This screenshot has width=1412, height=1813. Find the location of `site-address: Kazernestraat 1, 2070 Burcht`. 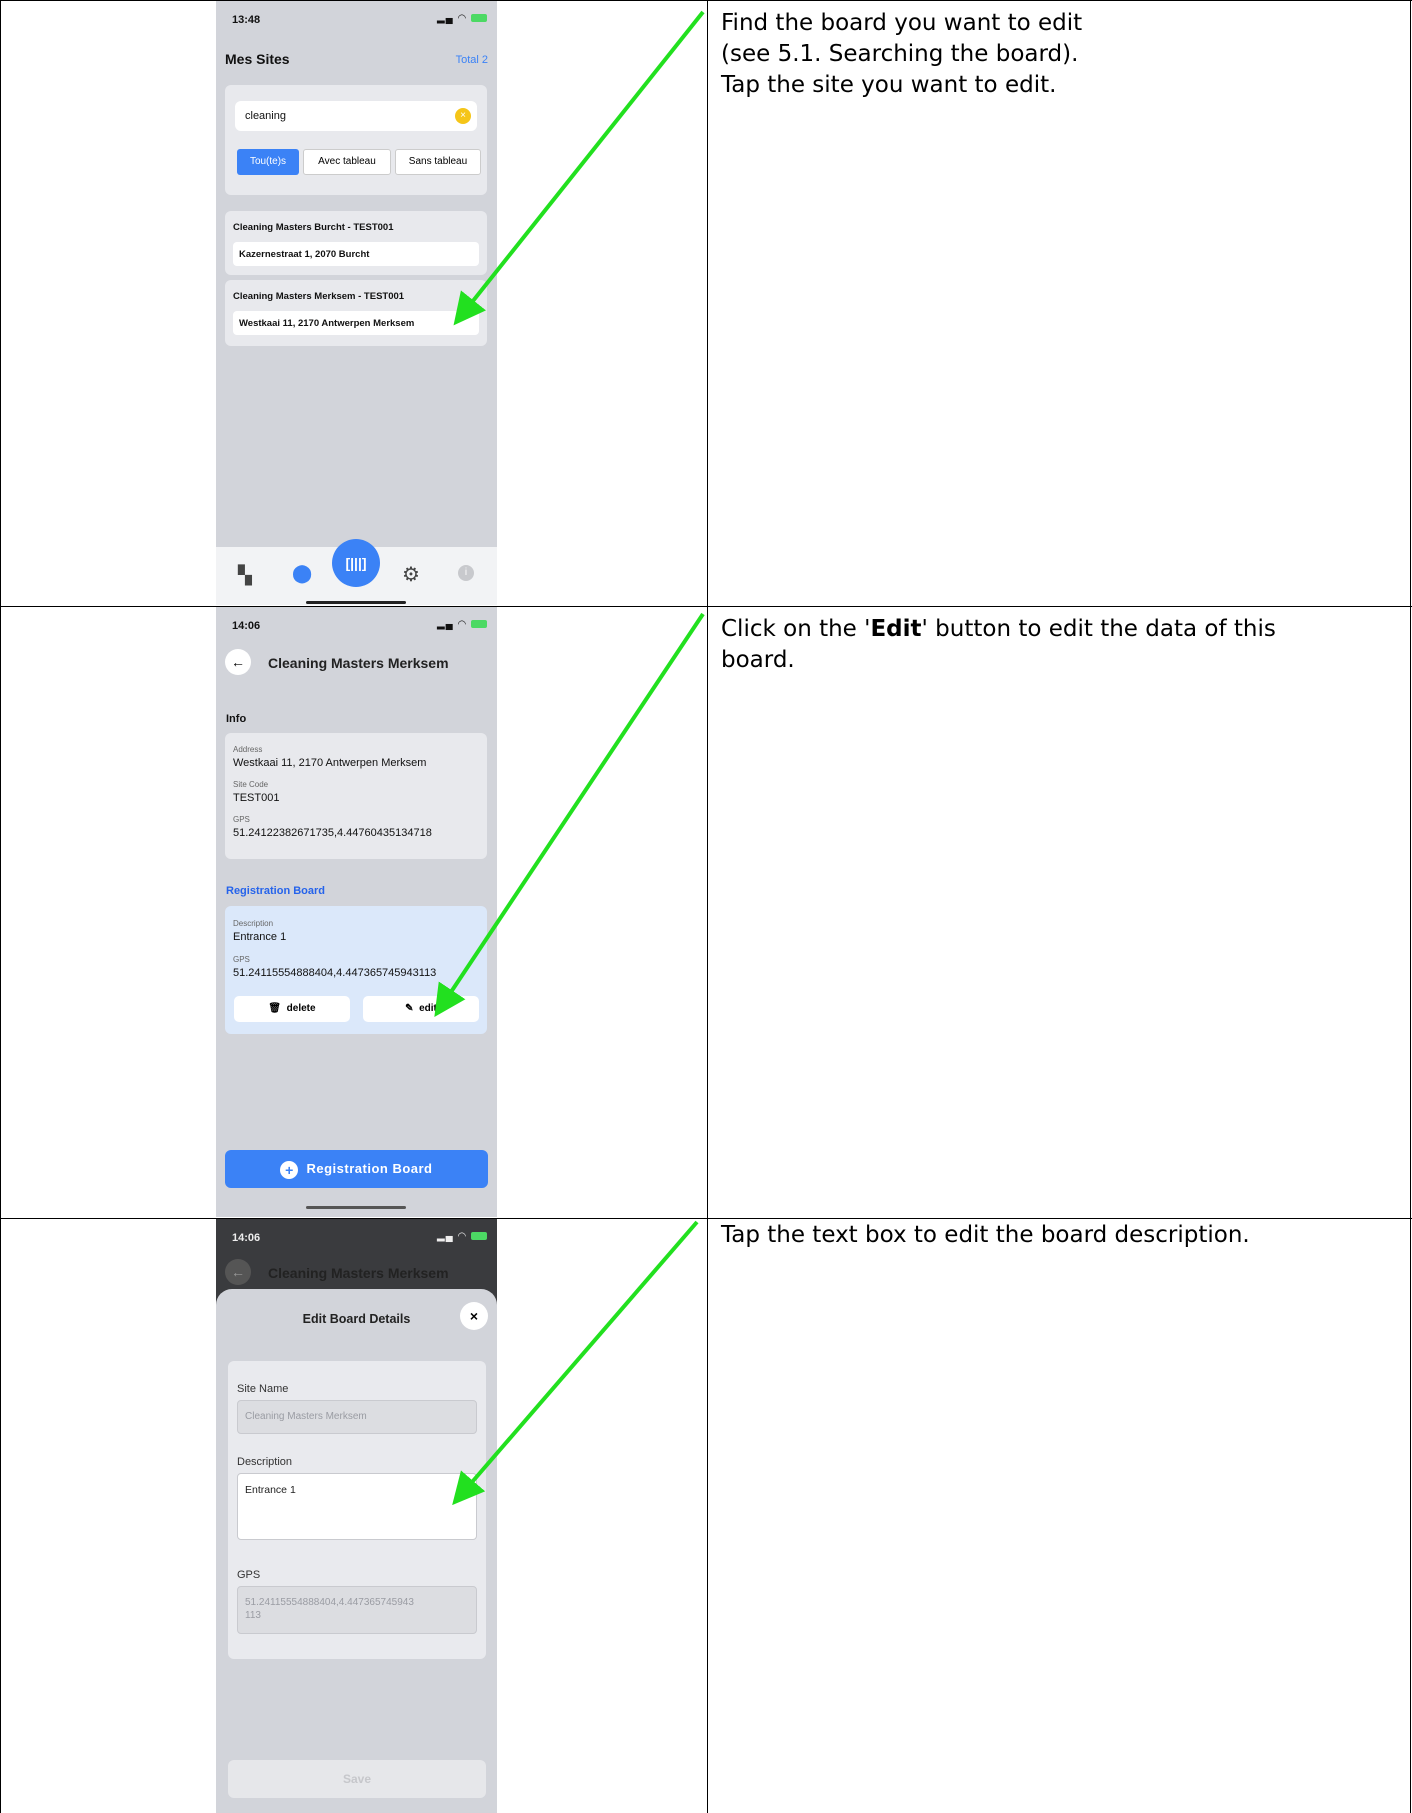

site-address: Kazernestraat 1, 2070 Burcht is located at coordinates (304, 254).